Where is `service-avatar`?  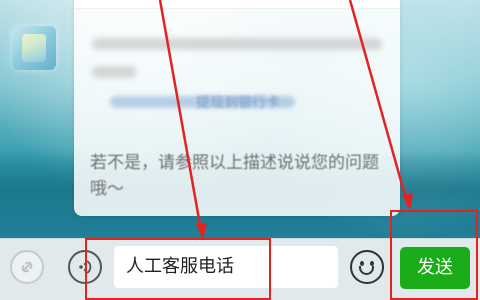
service-avatar is located at coordinates (34, 48).